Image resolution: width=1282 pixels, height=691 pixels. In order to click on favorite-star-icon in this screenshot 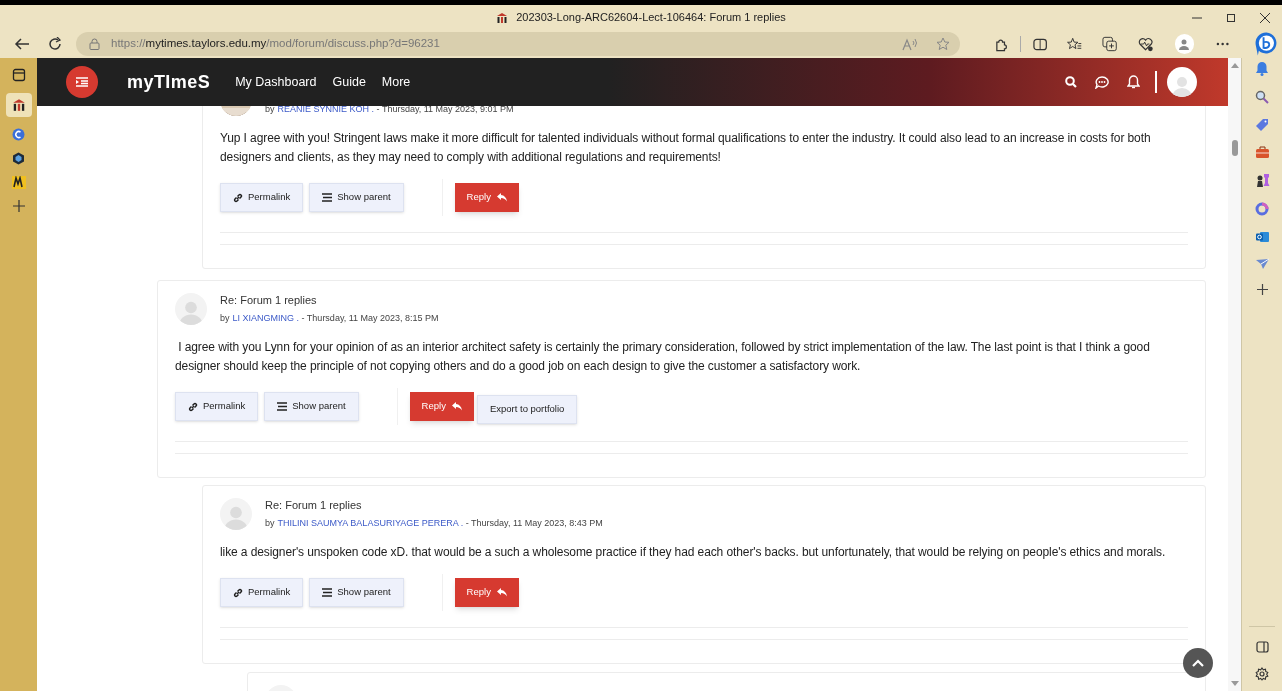, I will do `click(942, 44)`.